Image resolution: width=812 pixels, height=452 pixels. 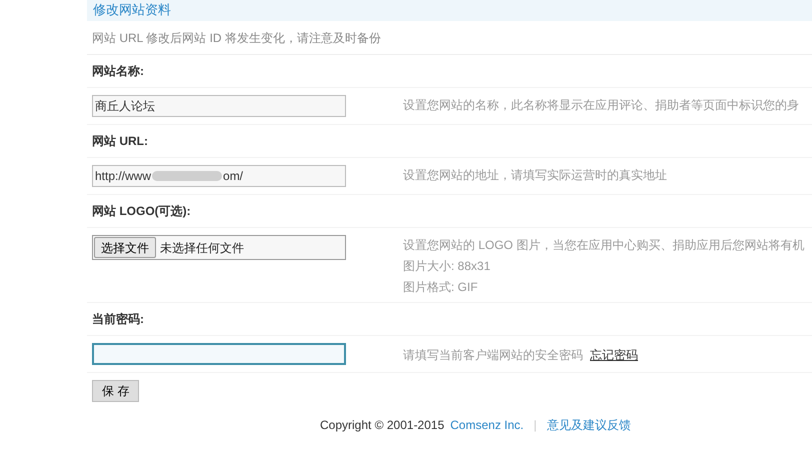 What do you see at coordinates (120, 141) in the screenshot?
I see `field-label: 网站 URL:` at bounding box center [120, 141].